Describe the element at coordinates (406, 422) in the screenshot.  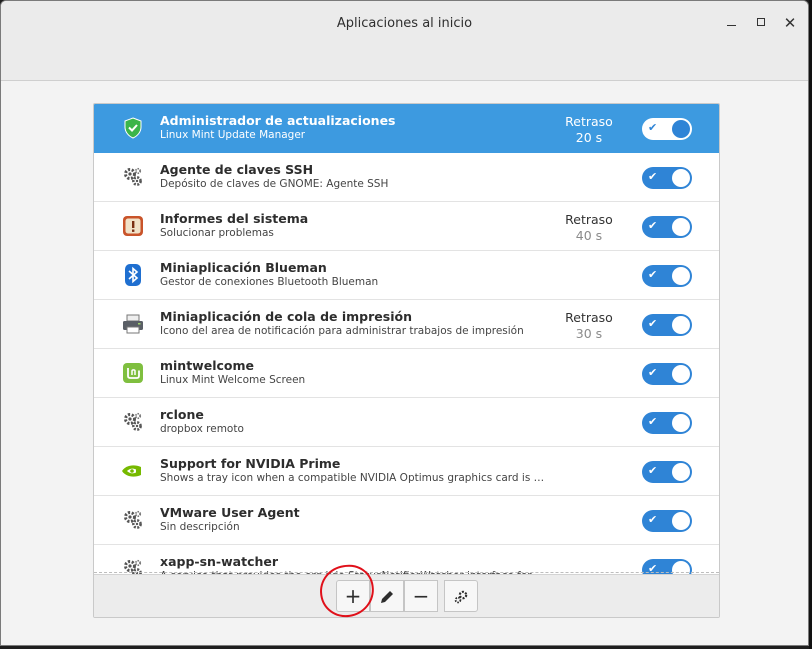
I see `app-row: rclone dropbox remoto ✔` at that location.